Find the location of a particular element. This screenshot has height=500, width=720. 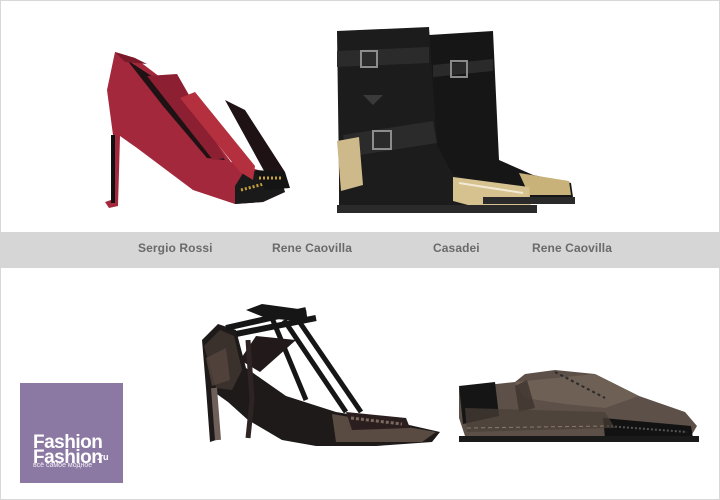

brand-label-rene-caovilla-1: Rene Caovilla is located at coordinates (312, 248).